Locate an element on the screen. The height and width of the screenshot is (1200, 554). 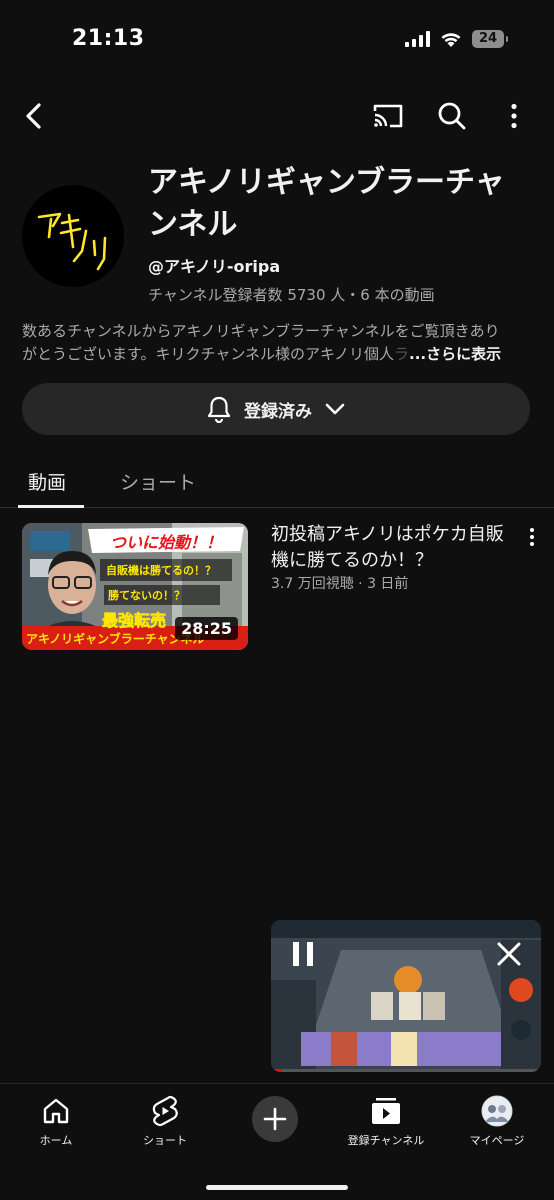
search-button is located at coordinates (452, 116).